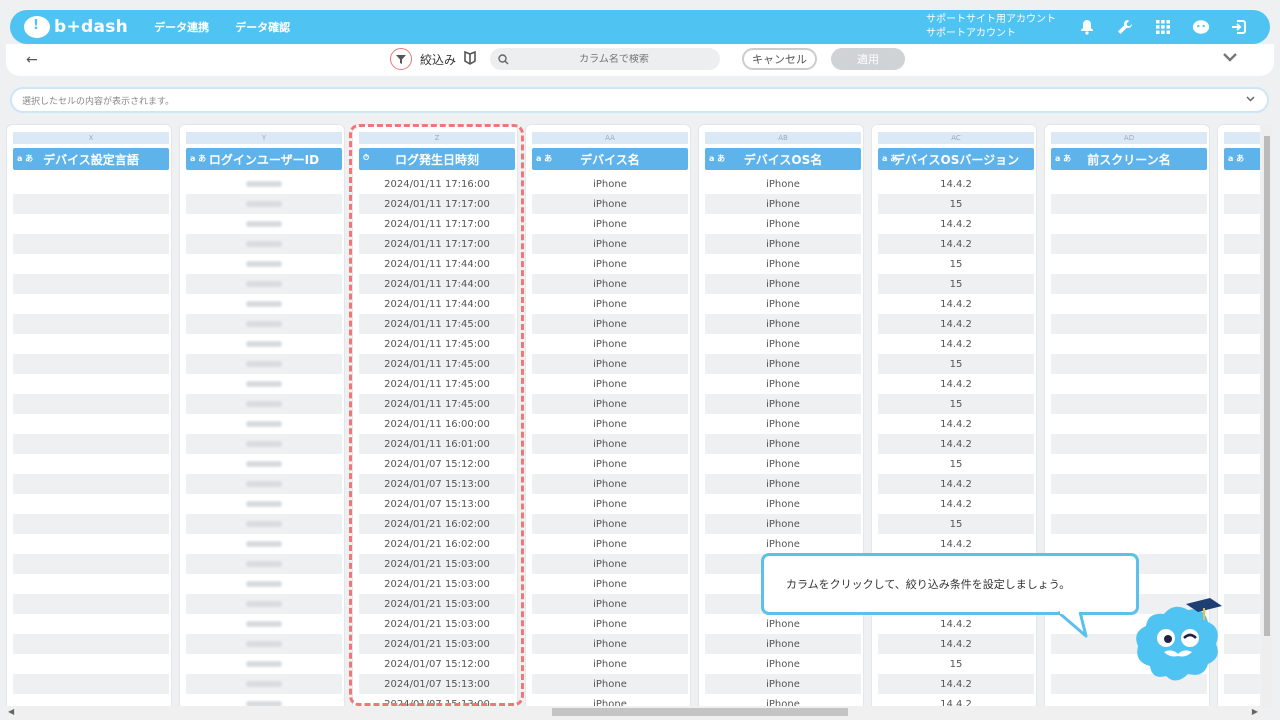 This screenshot has height=720, width=1280. I want to click on logout-icon, so click(1239, 27).